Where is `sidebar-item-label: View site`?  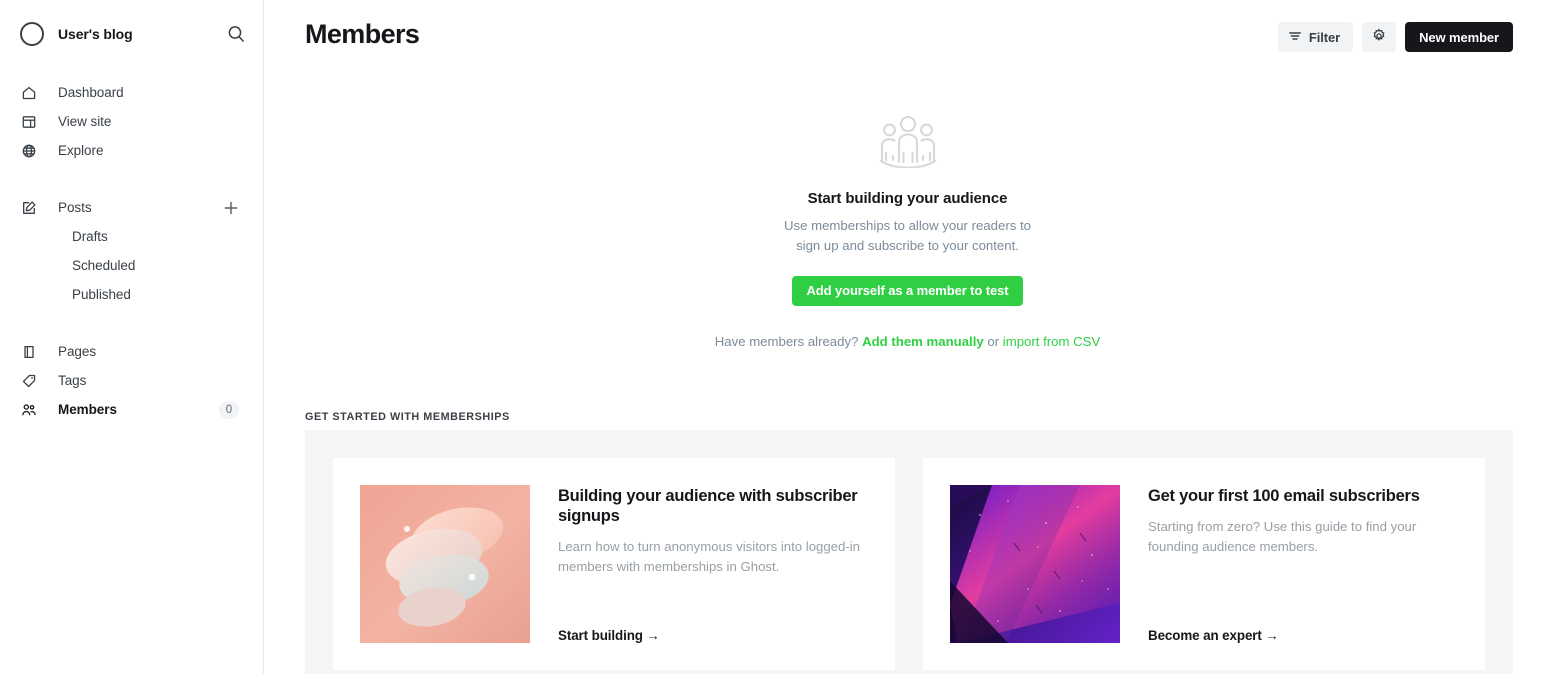 sidebar-item-label: View site is located at coordinates (85, 121).